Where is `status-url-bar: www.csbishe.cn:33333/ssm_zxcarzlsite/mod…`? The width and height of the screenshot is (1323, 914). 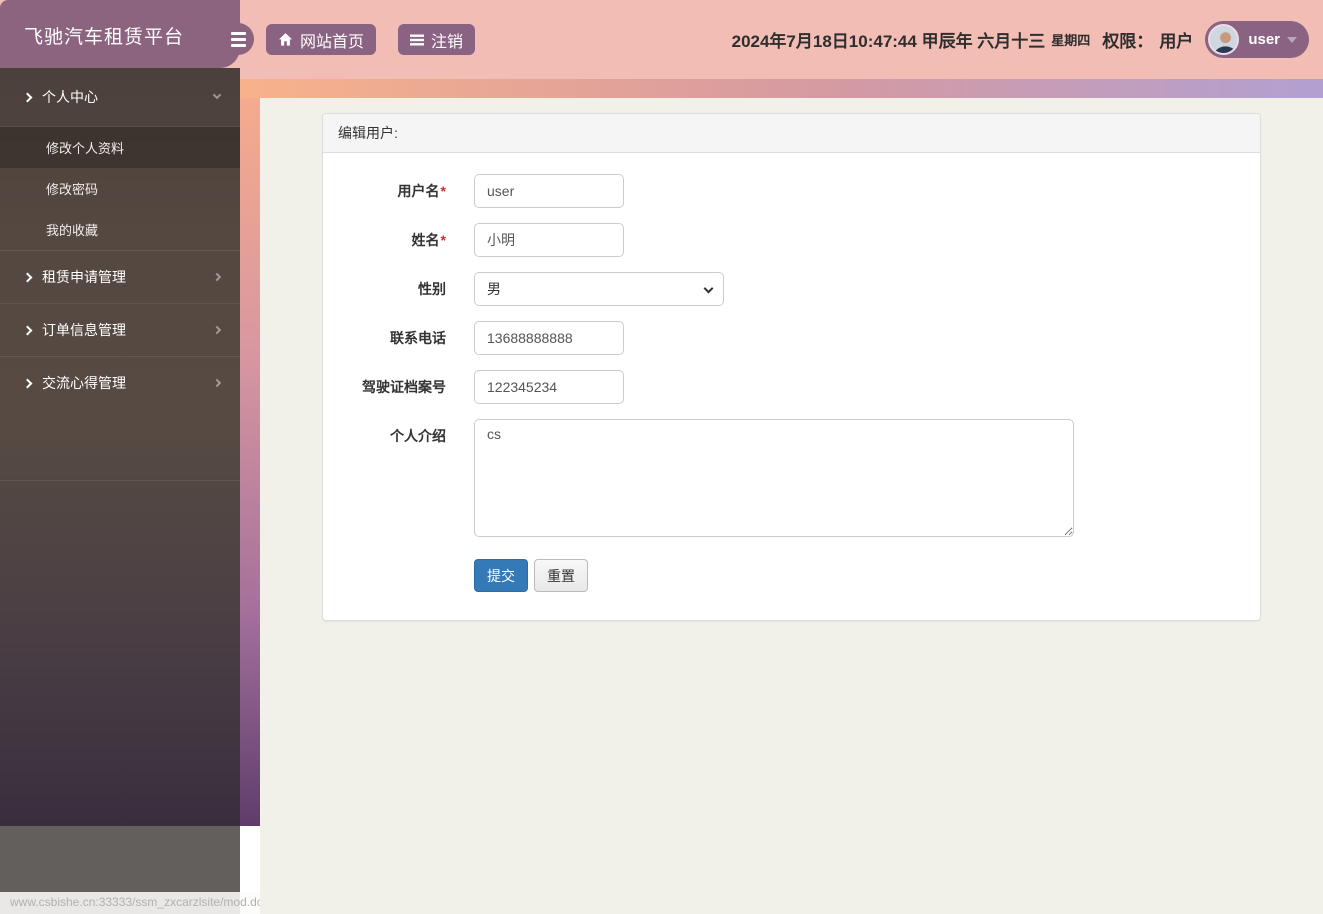
status-url-bar: www.csbishe.cn:33333/ssm_zxcarzlsite/mod… is located at coordinates (130, 903).